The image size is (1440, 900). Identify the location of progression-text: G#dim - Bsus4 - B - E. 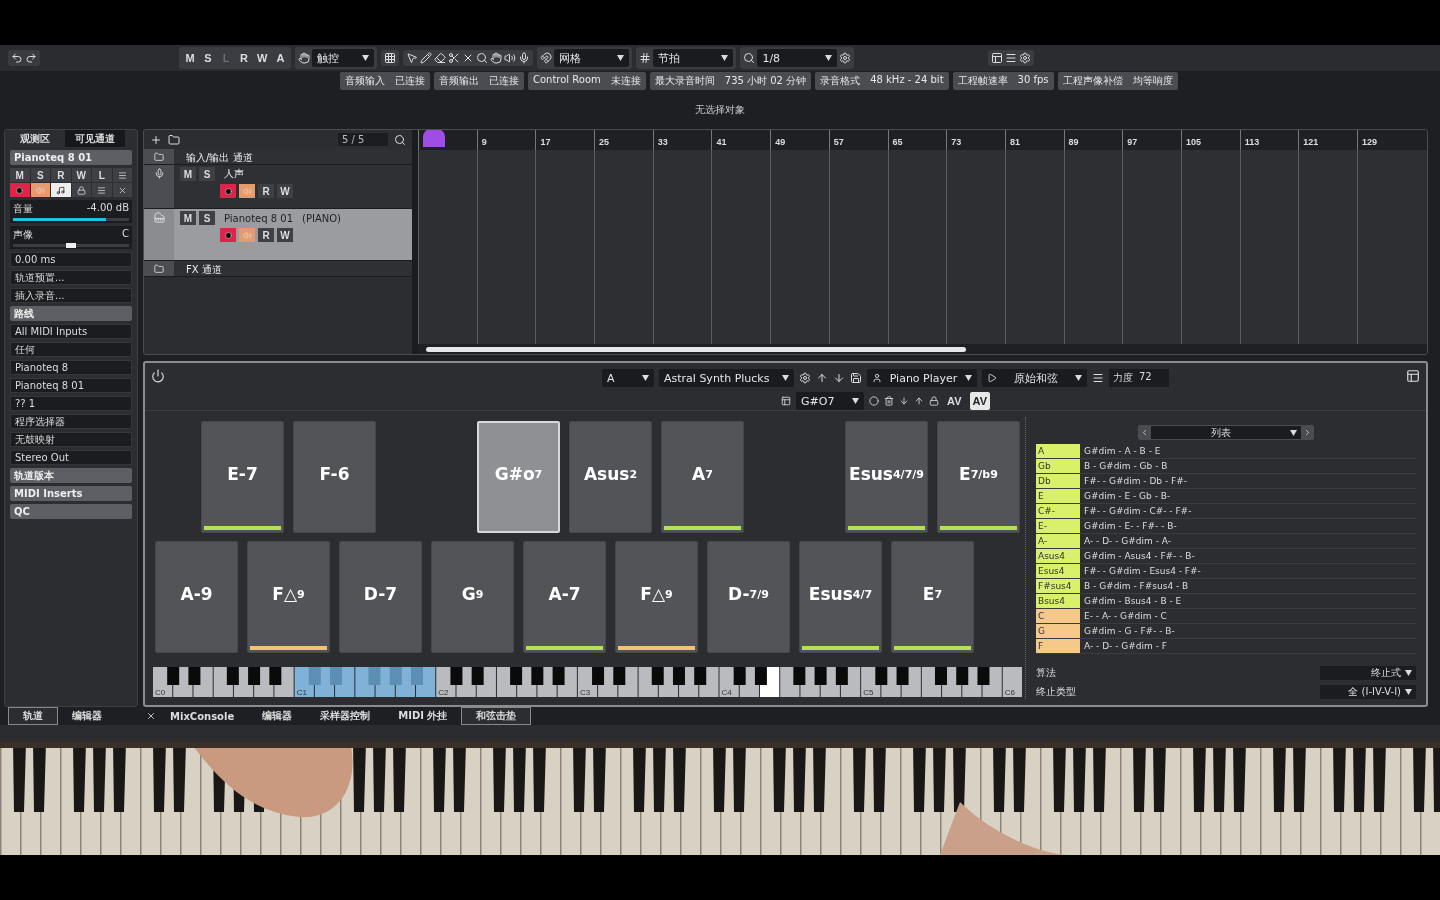
(1133, 601).